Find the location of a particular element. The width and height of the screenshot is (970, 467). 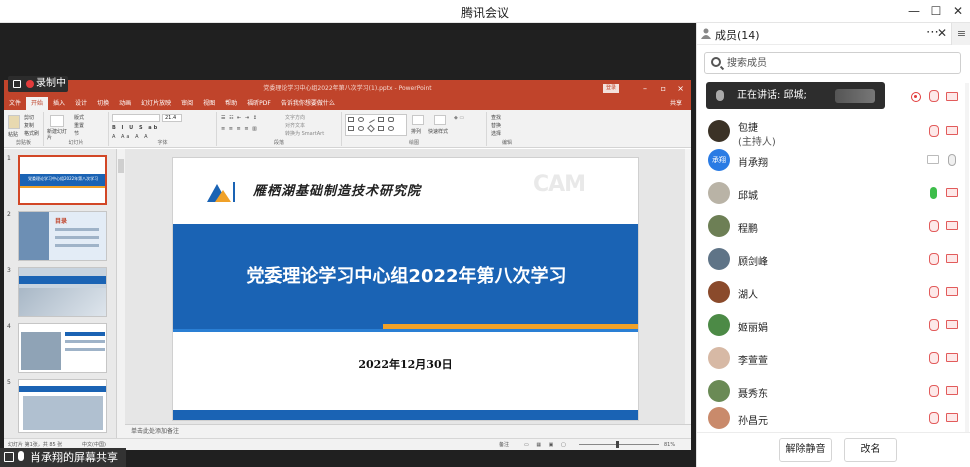

replace-button: 替换 is located at coordinates (496, 125).